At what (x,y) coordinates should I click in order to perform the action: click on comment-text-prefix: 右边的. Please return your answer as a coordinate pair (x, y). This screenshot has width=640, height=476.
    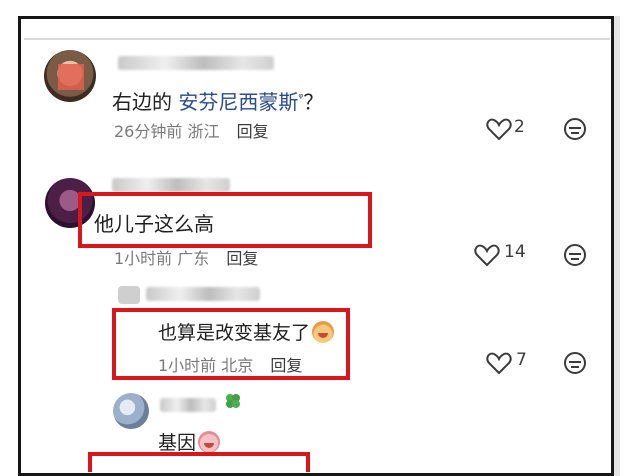
    Looking at the image, I should click on (142, 102).